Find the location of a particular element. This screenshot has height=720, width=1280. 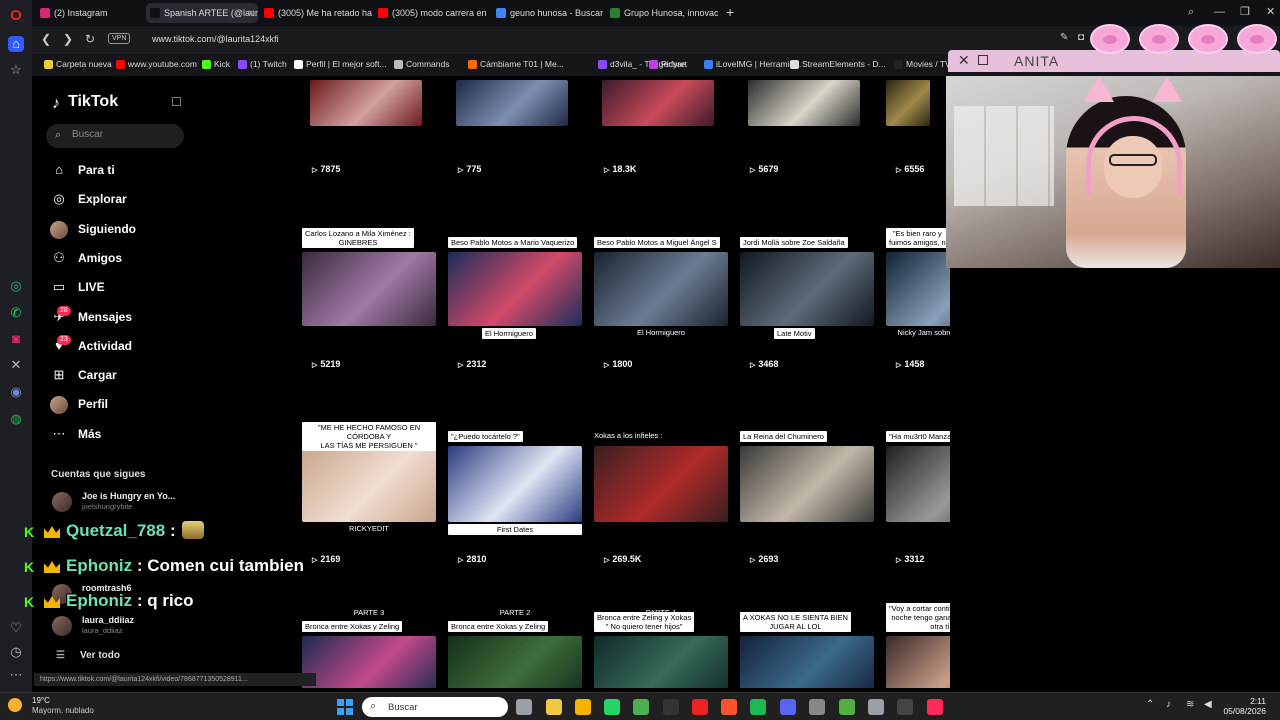

obs-icon is located at coordinates (905, 707).